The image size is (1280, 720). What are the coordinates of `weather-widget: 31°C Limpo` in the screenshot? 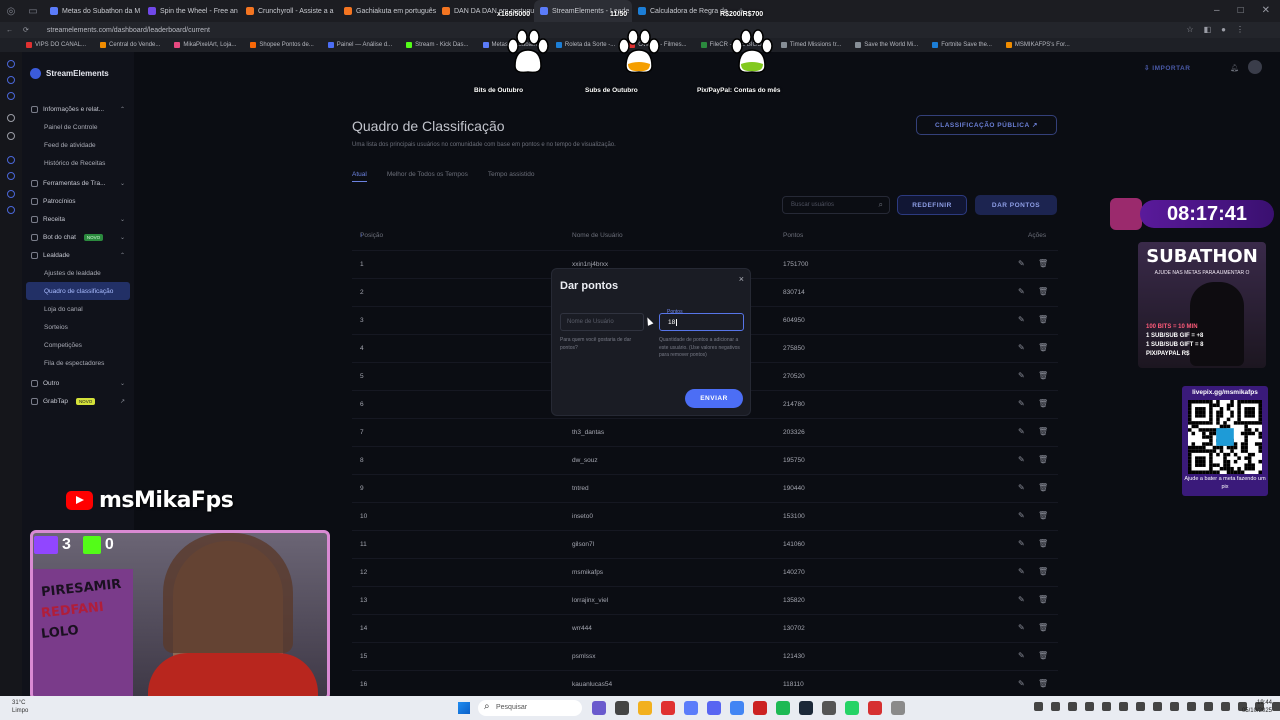 It's located at (20, 708).